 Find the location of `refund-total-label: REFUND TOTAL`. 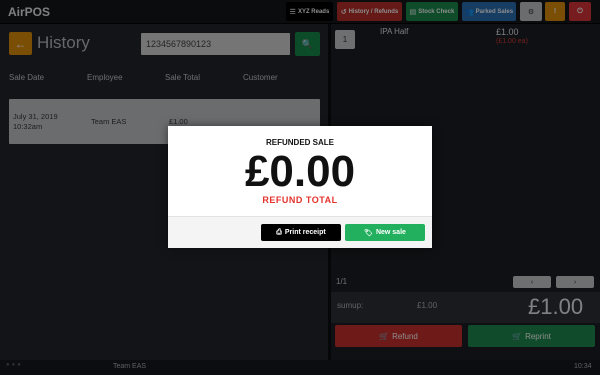

refund-total-label: REFUND TOTAL is located at coordinates (300, 200).